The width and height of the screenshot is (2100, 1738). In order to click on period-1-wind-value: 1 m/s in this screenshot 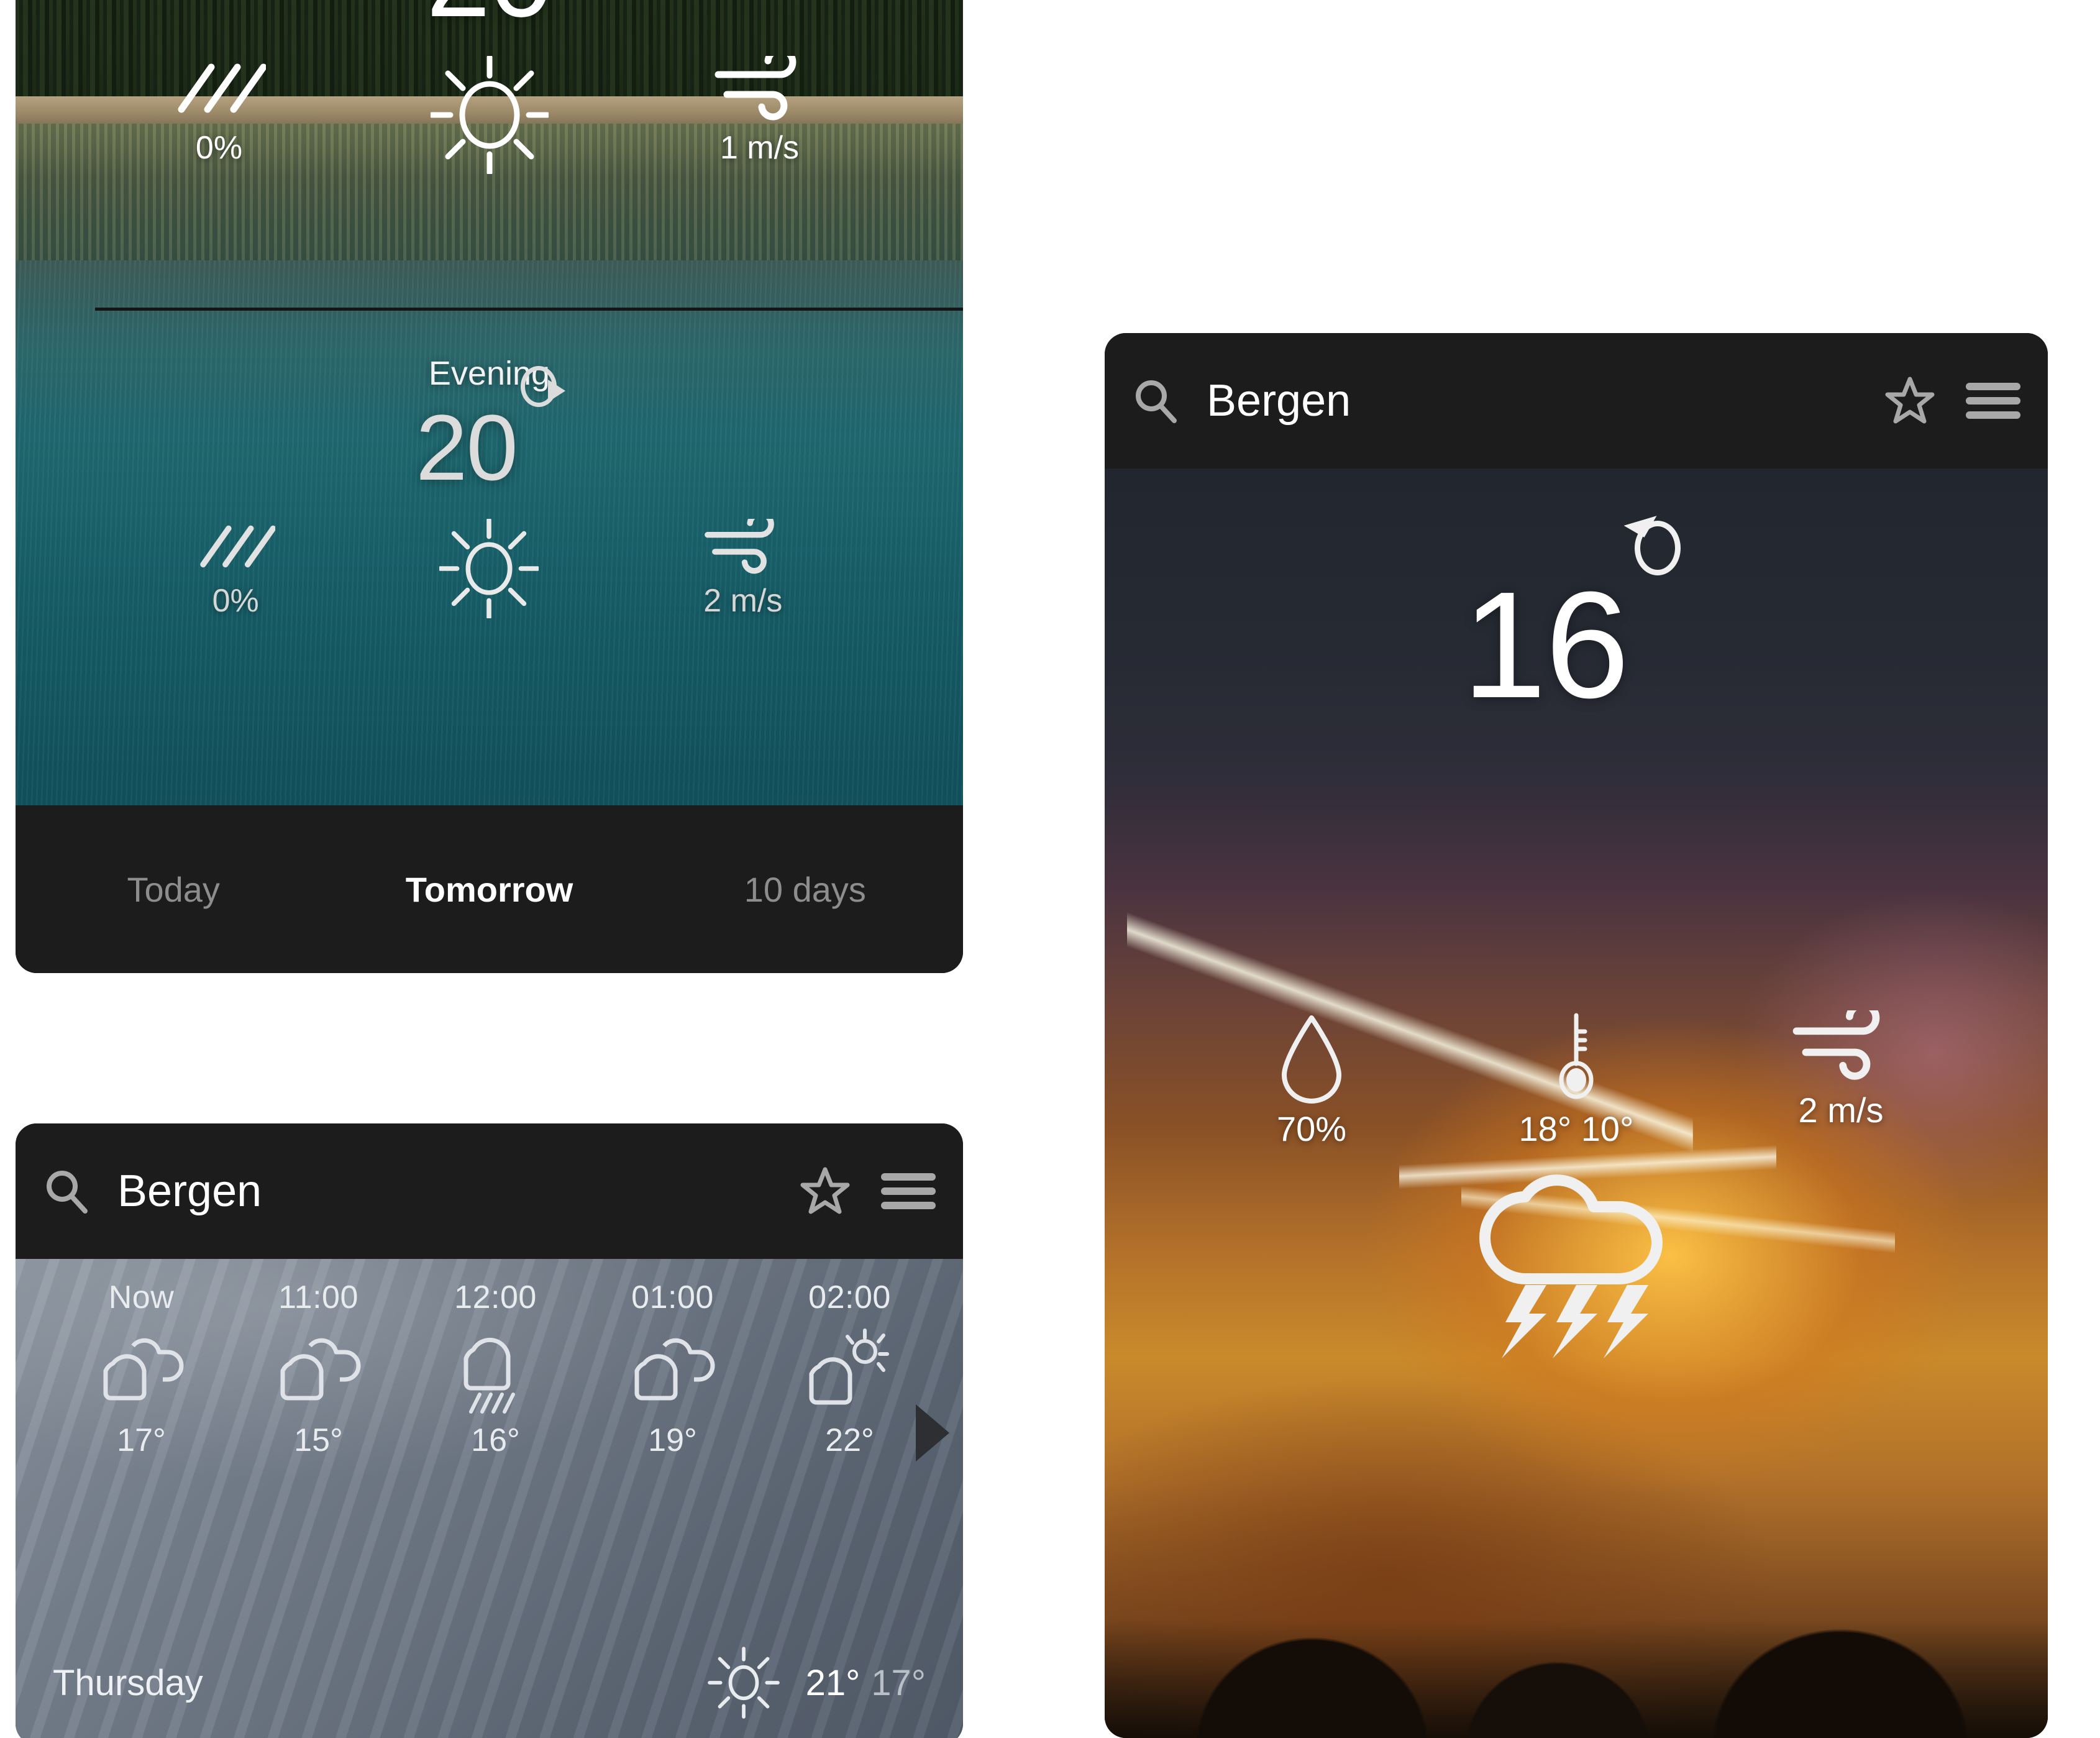, I will do `click(759, 148)`.